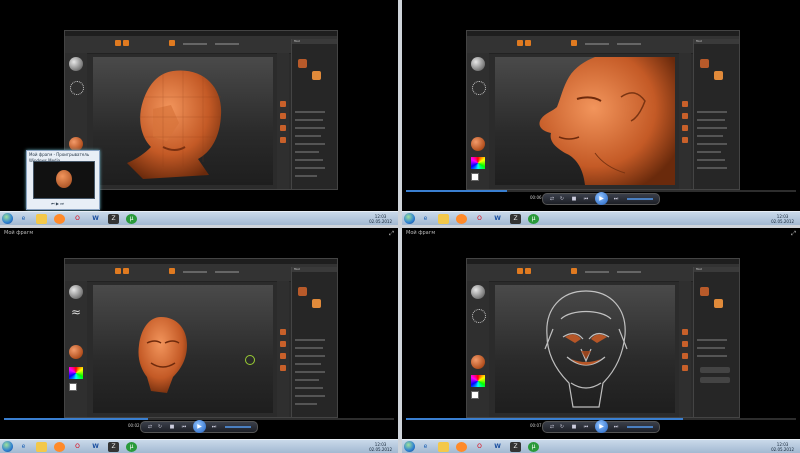 Image resolution: width=800 pixels, height=453 pixels. What do you see at coordinates (478, 292) in the screenshot?
I see `brush-sphere-icon` at bounding box center [478, 292].